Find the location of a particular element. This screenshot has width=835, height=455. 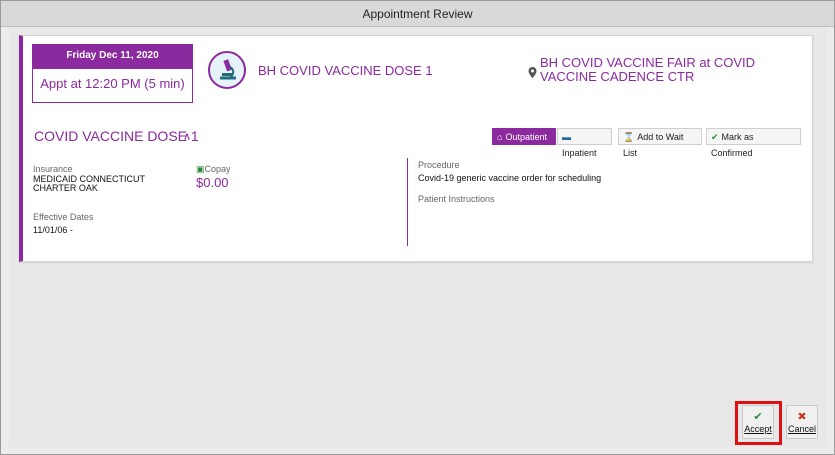

window-title: Appointment Review is located at coordinates (417, 14).